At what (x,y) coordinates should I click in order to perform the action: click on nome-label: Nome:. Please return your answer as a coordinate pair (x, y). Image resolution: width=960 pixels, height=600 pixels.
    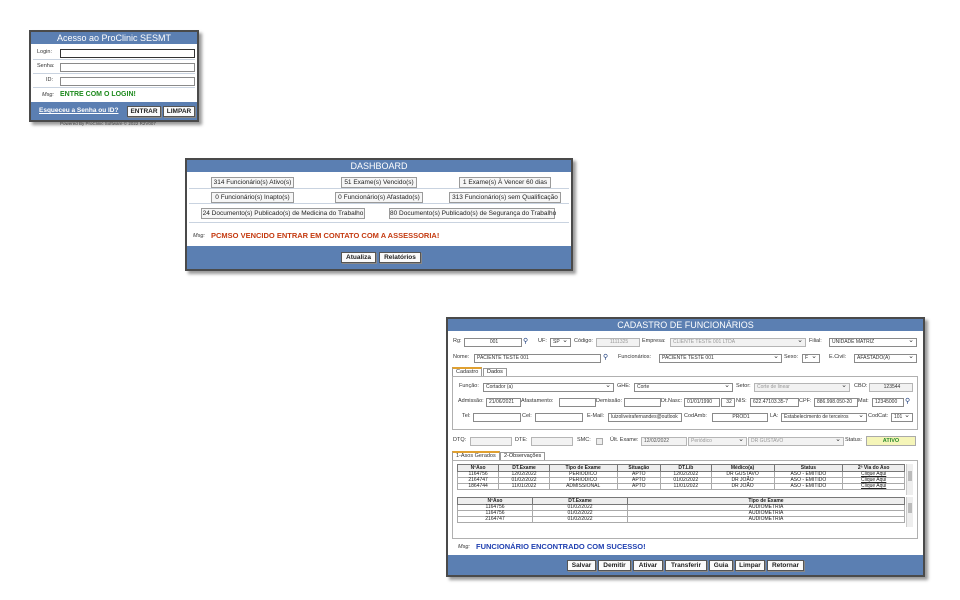
    Looking at the image, I should click on (461, 357).